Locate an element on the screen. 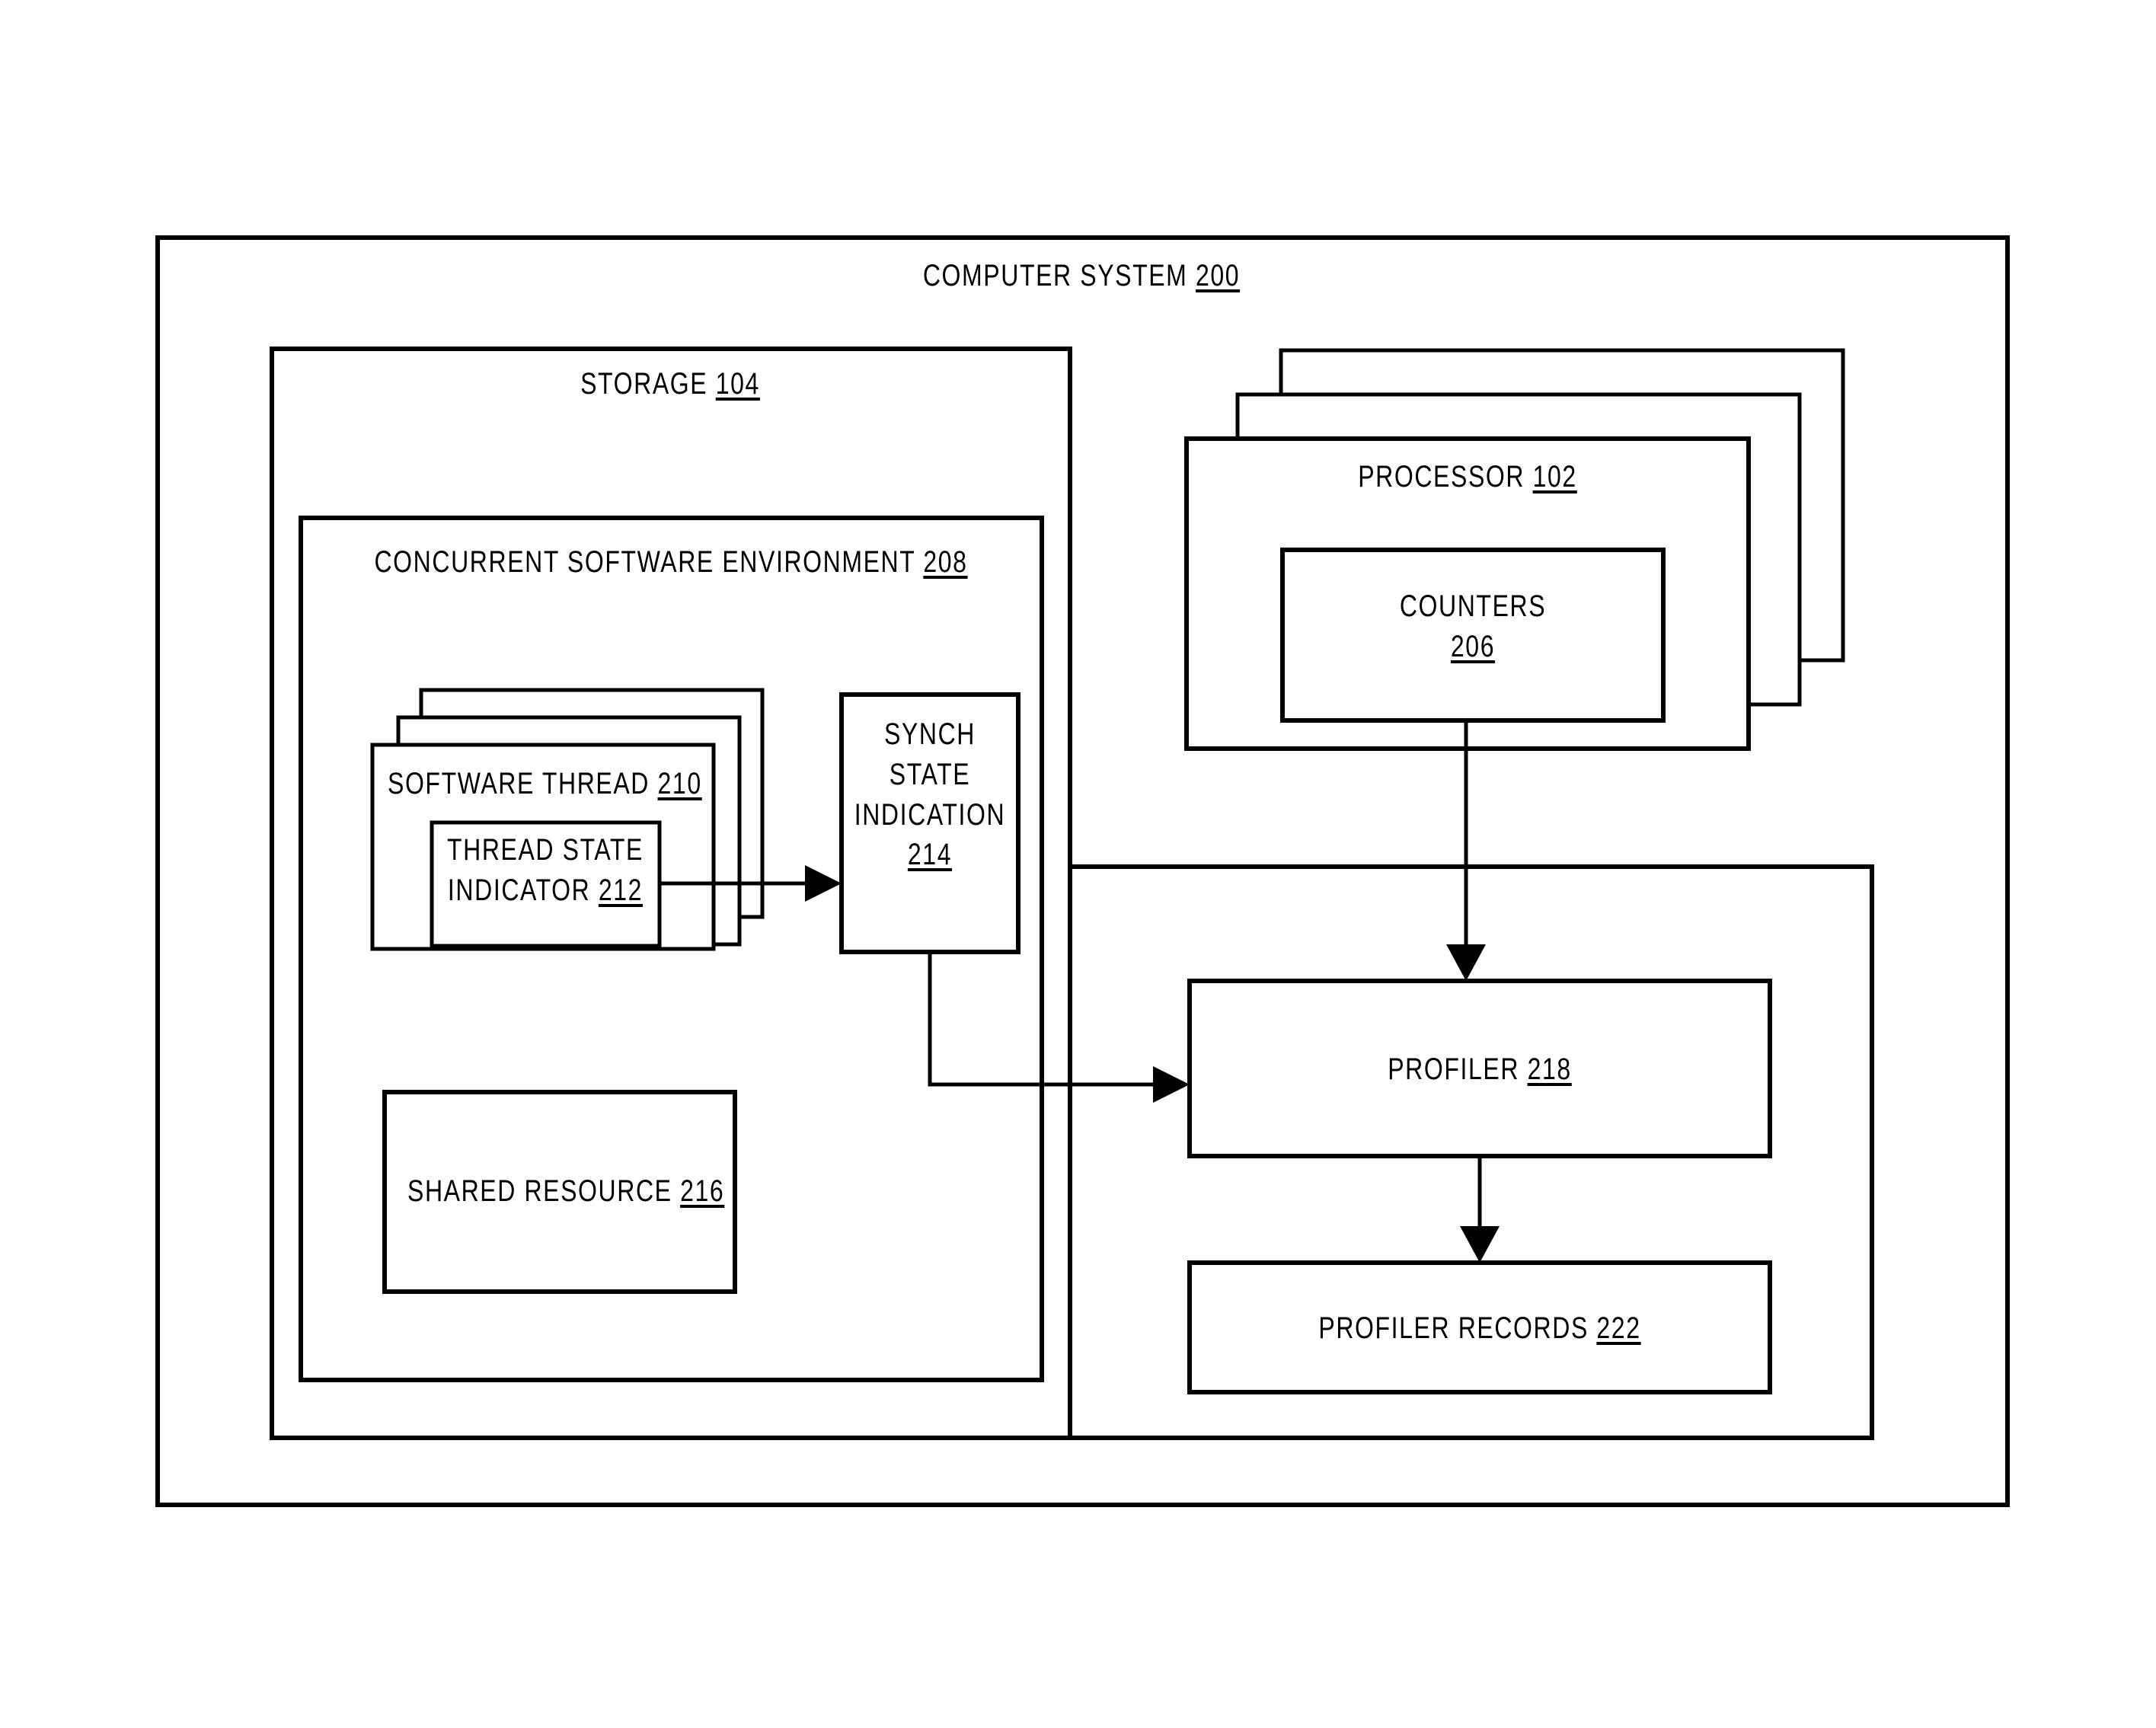  synch-state-indication-label: SYNCH STATE INDICATION 214 is located at coordinates (930, 794).